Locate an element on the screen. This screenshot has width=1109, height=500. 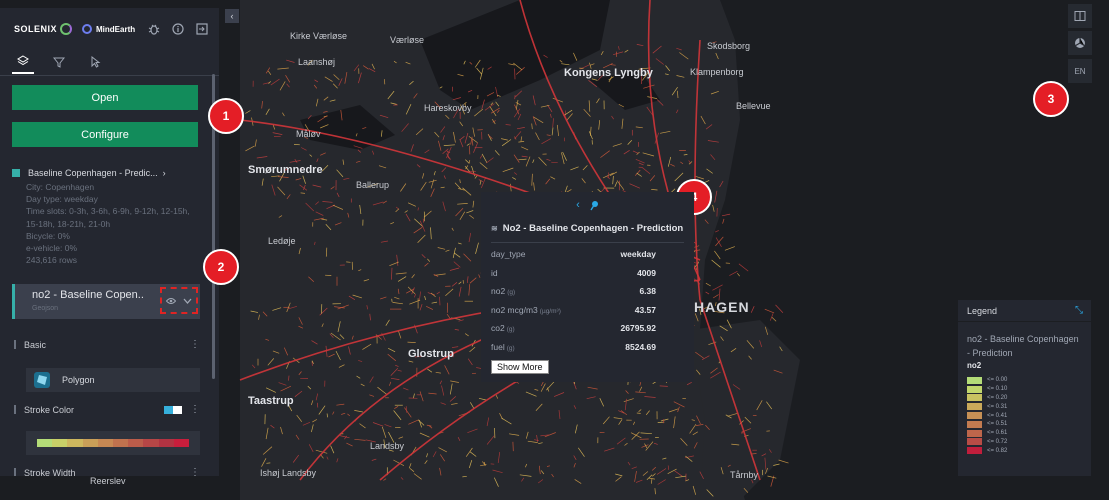
layer-type-label: Polygon is located at coordinates (78, 380).